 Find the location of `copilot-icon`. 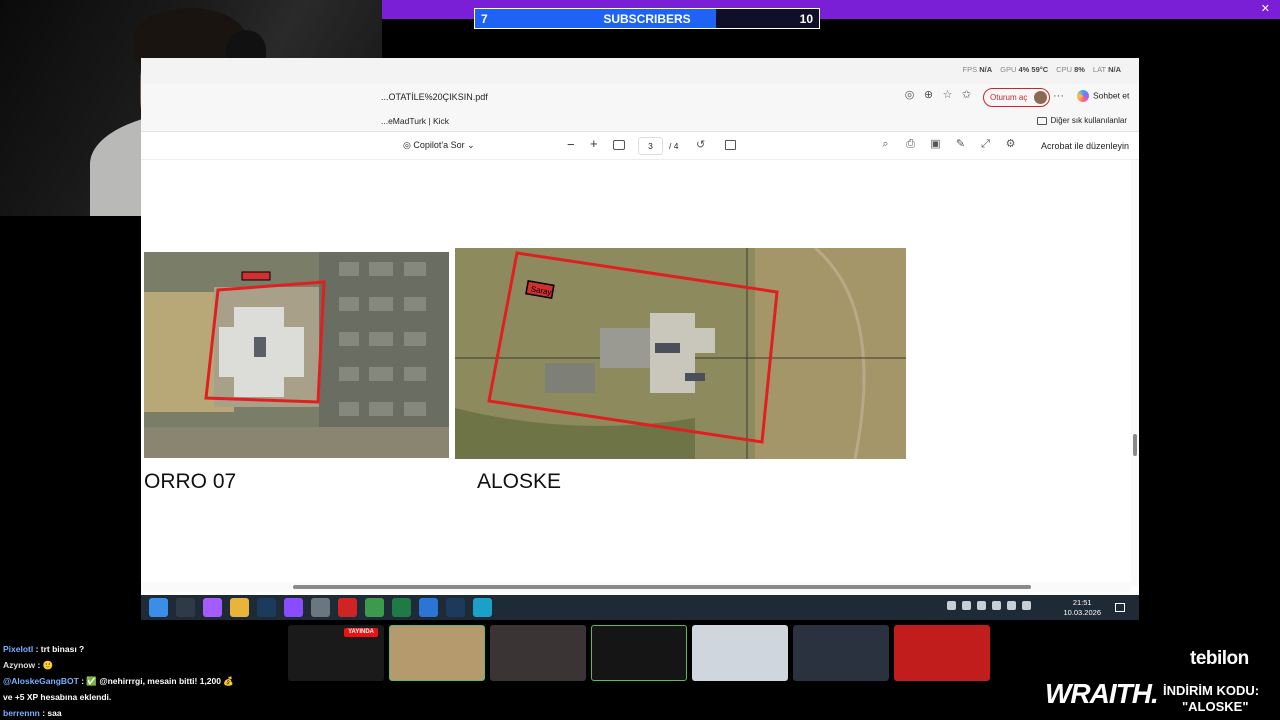

copilot-icon is located at coordinates (212, 607).